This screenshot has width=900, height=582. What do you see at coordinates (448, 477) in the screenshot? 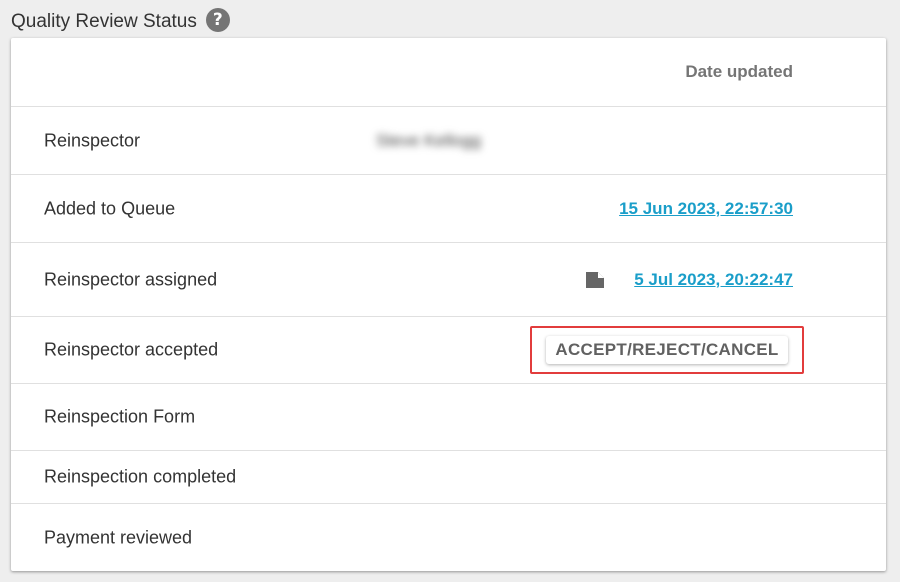
I see `row-reinspection-completed: Reinspection completed` at bounding box center [448, 477].